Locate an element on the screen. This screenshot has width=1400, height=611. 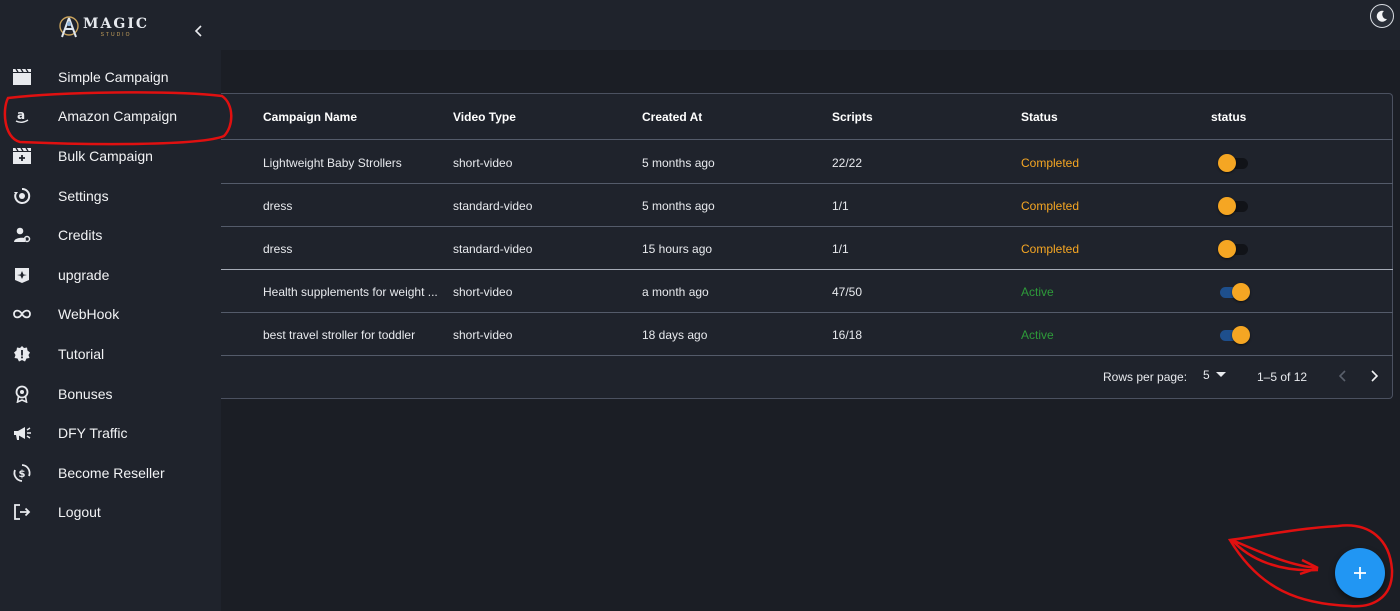
megaphone-icon is located at coordinates (22, 433).